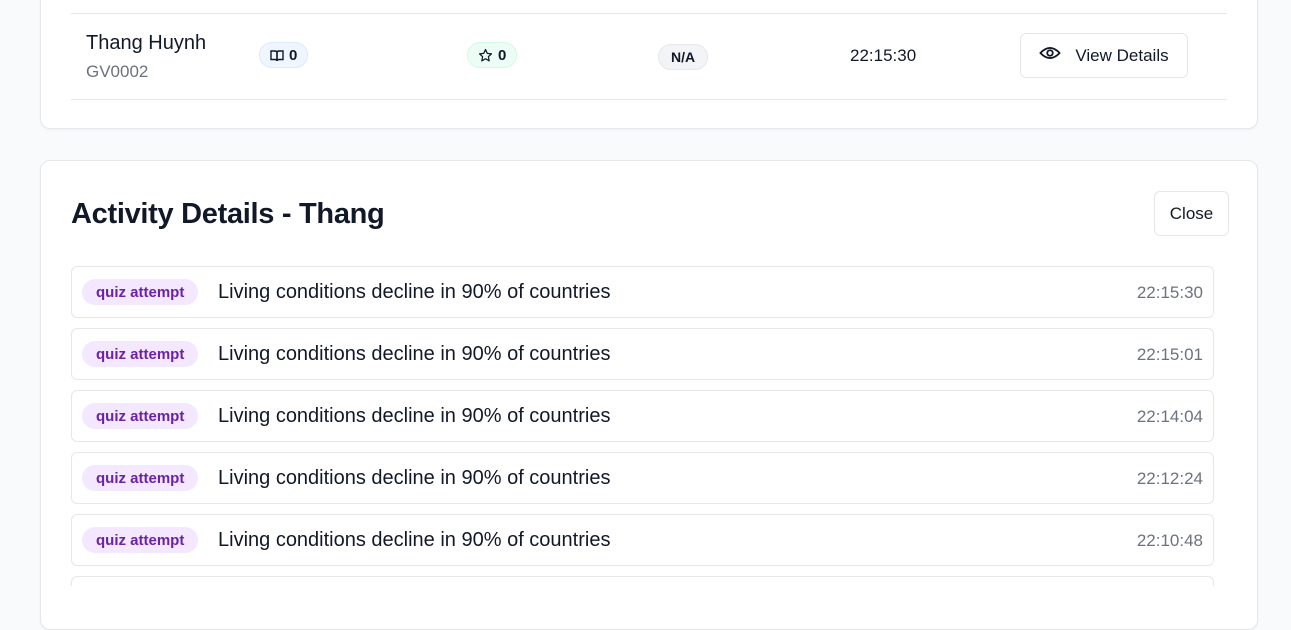 This screenshot has width=1291, height=630. What do you see at coordinates (293, 55) in the screenshot?
I see `lessons-count: 0` at bounding box center [293, 55].